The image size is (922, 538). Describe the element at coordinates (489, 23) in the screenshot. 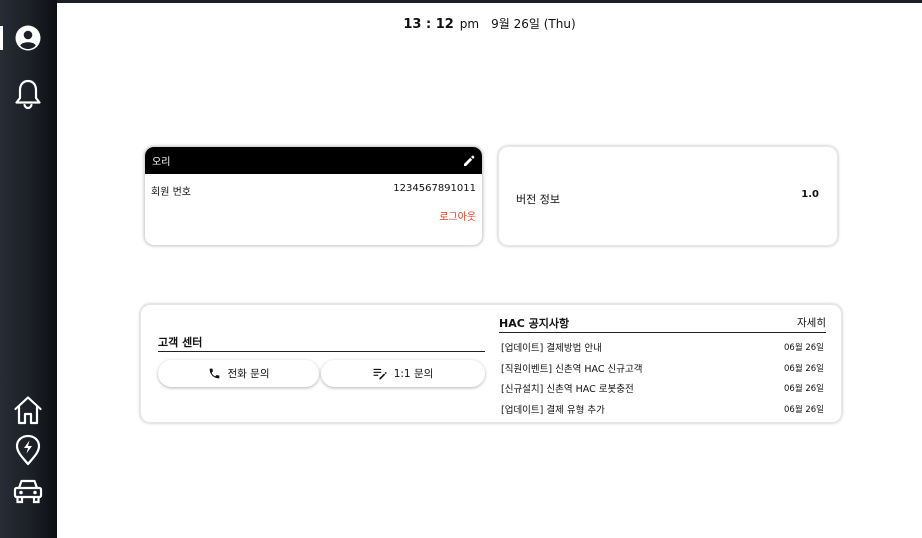

I see `status-clock: 13 : 12 pm 9월 26일 (Thu)` at that location.